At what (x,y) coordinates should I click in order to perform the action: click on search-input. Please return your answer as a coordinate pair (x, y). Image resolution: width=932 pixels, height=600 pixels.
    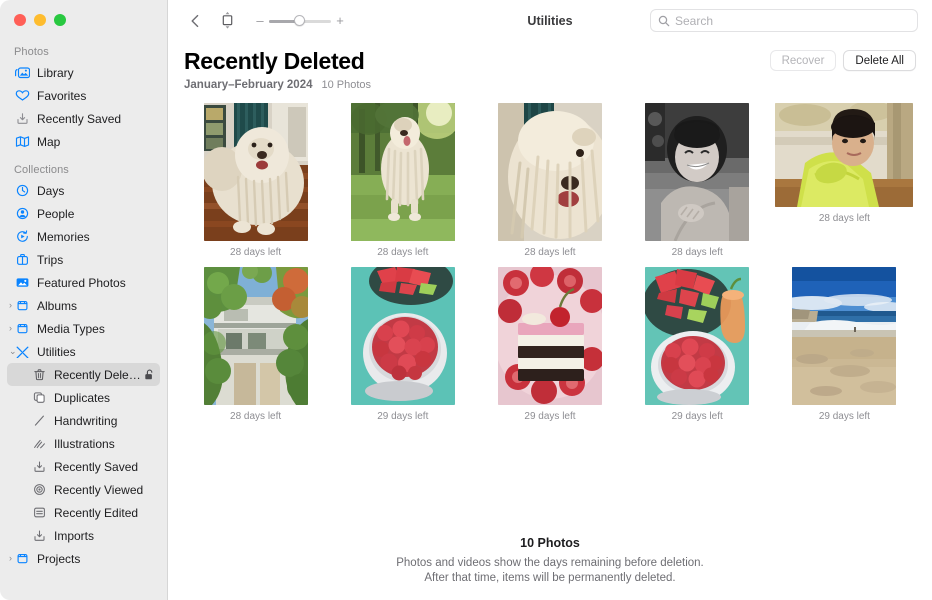
    Looking at the image, I should click on (792, 20).